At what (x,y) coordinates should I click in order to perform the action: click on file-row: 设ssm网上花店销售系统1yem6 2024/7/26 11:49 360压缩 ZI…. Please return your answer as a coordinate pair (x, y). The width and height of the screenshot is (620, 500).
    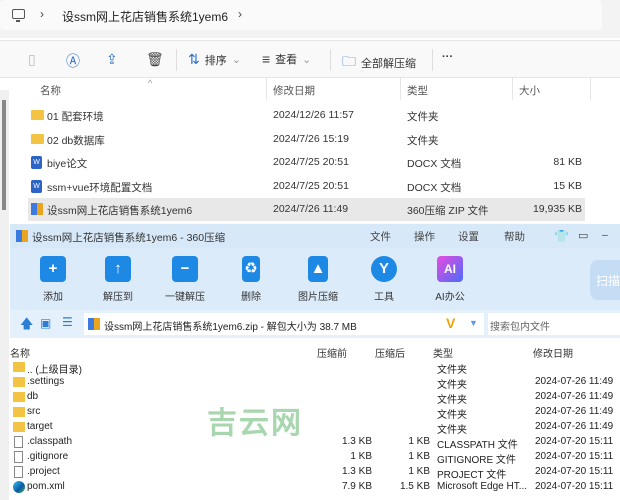
    Looking at the image, I should click on (306, 210).